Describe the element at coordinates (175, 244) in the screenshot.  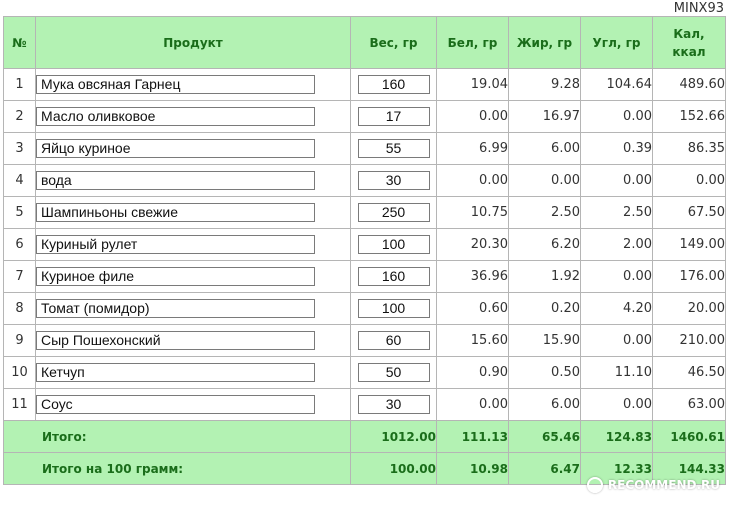
I see `product-name-input: Куриный рулет` at that location.